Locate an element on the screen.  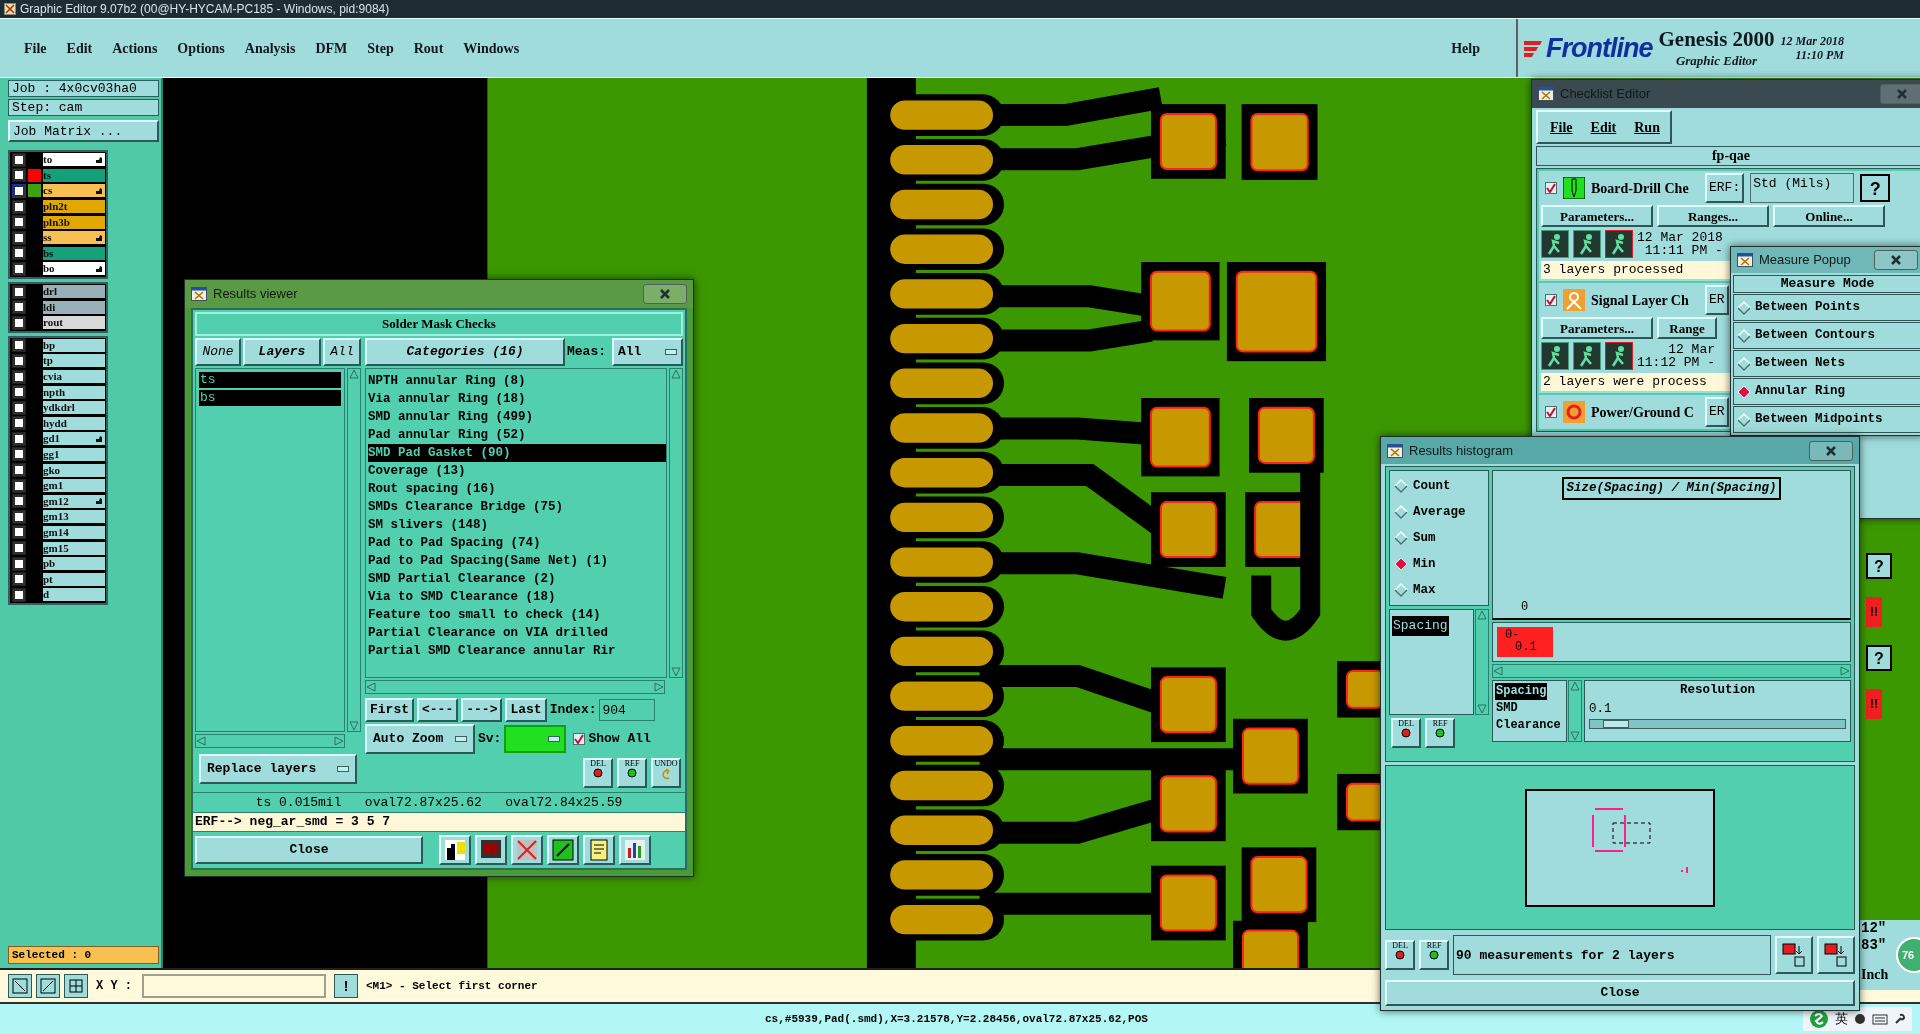
tool-button: REF is located at coordinates (1434, 955).